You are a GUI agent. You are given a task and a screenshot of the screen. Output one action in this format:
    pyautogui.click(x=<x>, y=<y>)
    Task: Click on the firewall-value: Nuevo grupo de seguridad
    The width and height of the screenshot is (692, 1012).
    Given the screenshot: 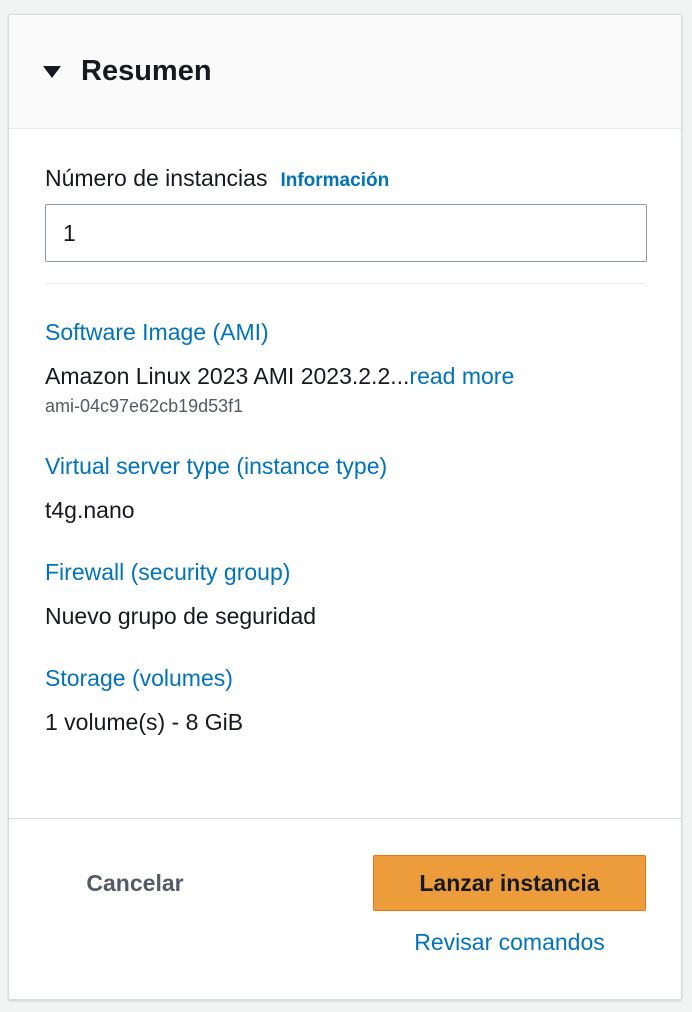 What is the action you would take?
    pyautogui.click(x=181, y=616)
    